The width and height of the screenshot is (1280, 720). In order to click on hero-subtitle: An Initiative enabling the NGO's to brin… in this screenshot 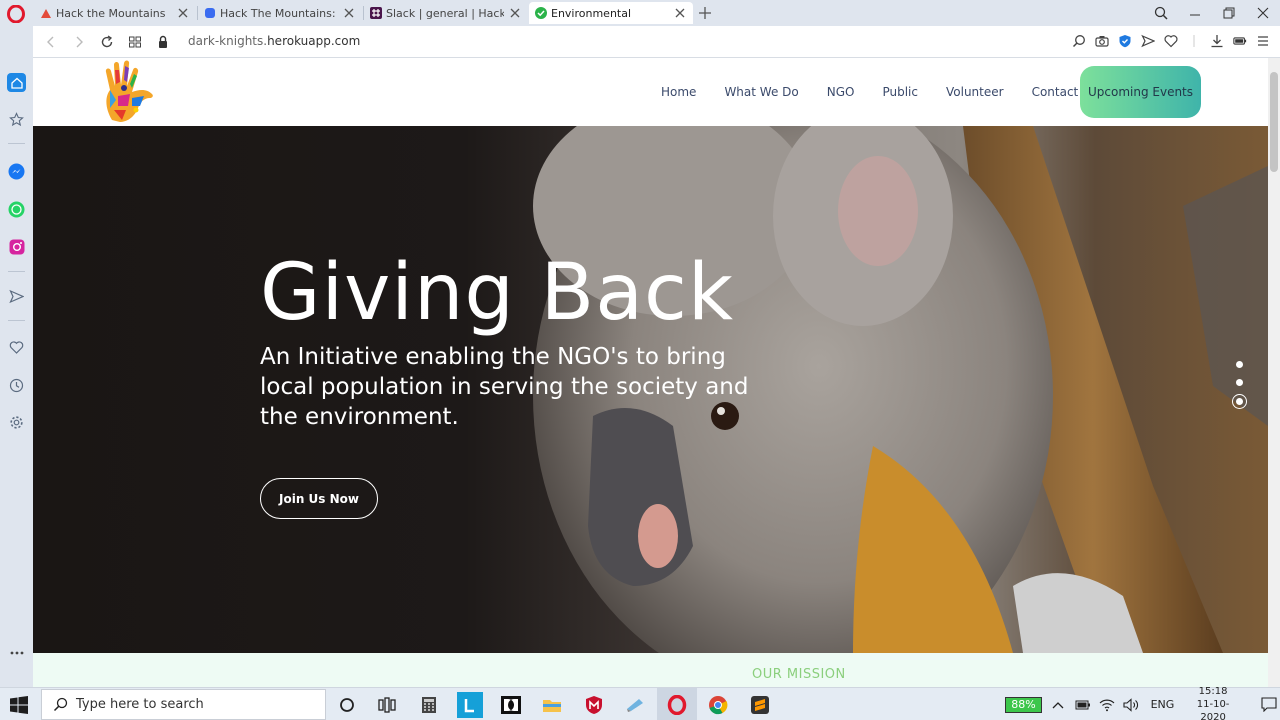, I will do `click(504, 387)`.